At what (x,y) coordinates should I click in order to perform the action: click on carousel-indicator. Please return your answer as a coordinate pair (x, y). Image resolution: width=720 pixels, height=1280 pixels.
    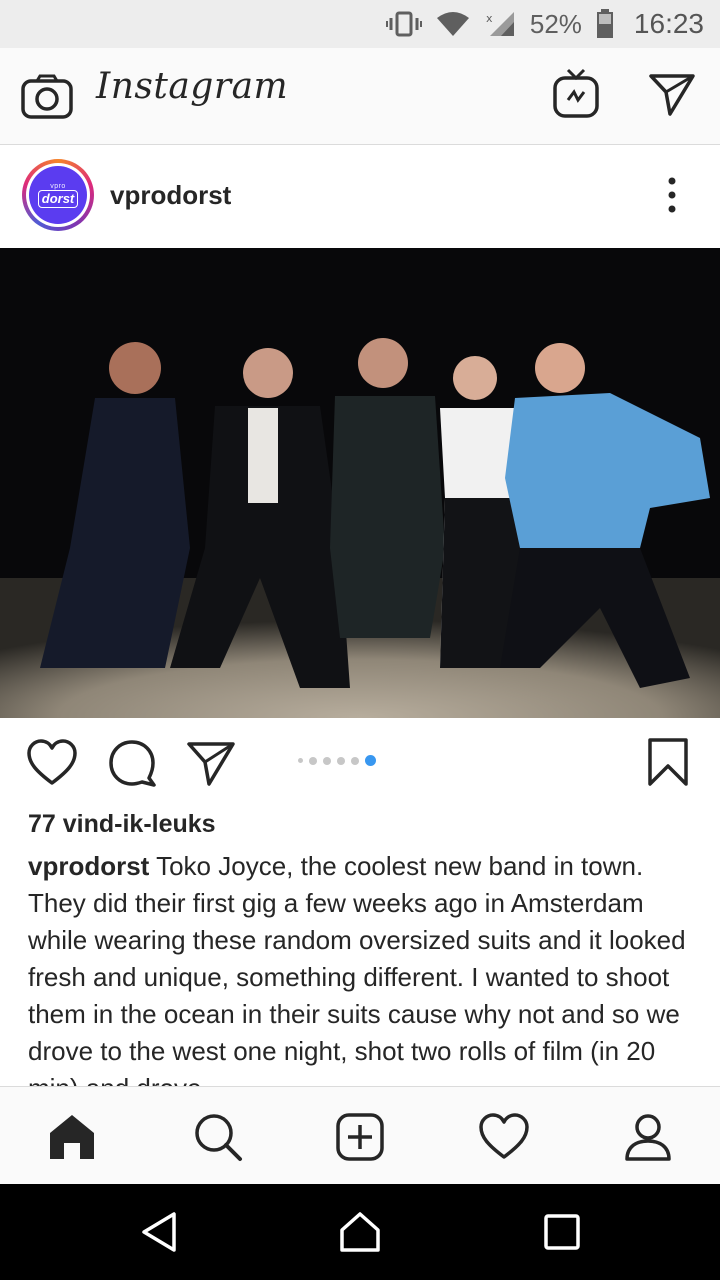
    Looking at the image, I should click on (337, 760).